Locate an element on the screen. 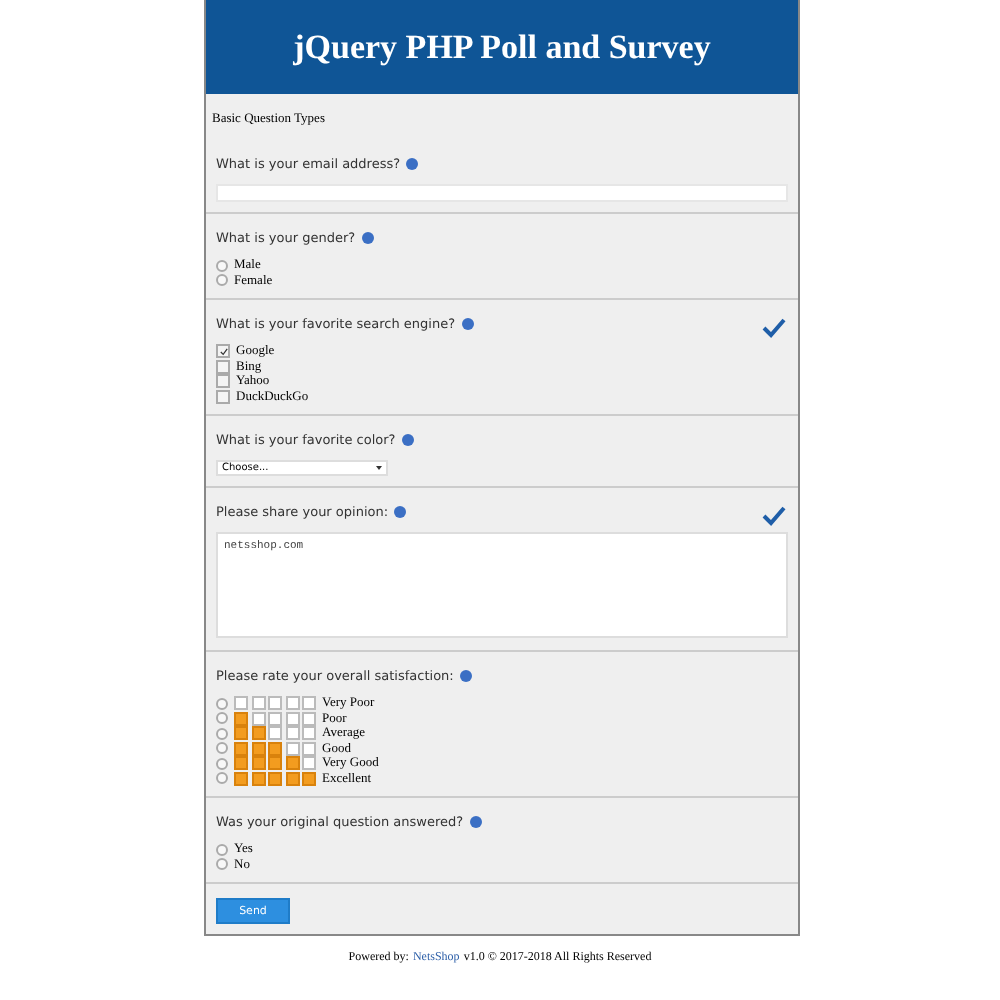 This screenshot has height=1000, width=1000. page-title: jQuery PHP Poll and Survey is located at coordinates (502, 47).